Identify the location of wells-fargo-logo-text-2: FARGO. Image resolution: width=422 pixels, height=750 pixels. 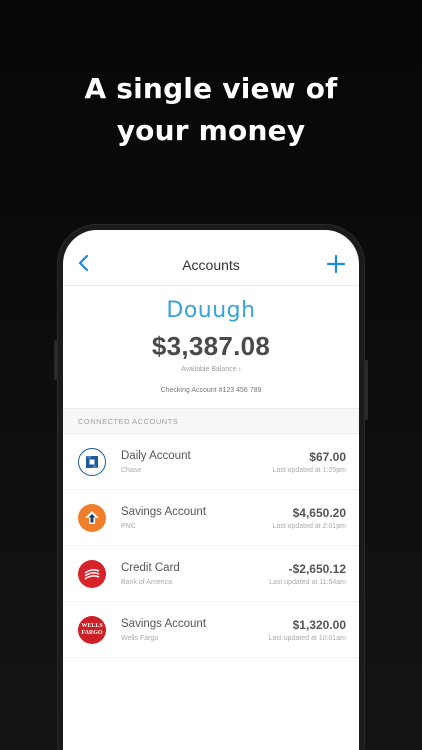
(92, 633).